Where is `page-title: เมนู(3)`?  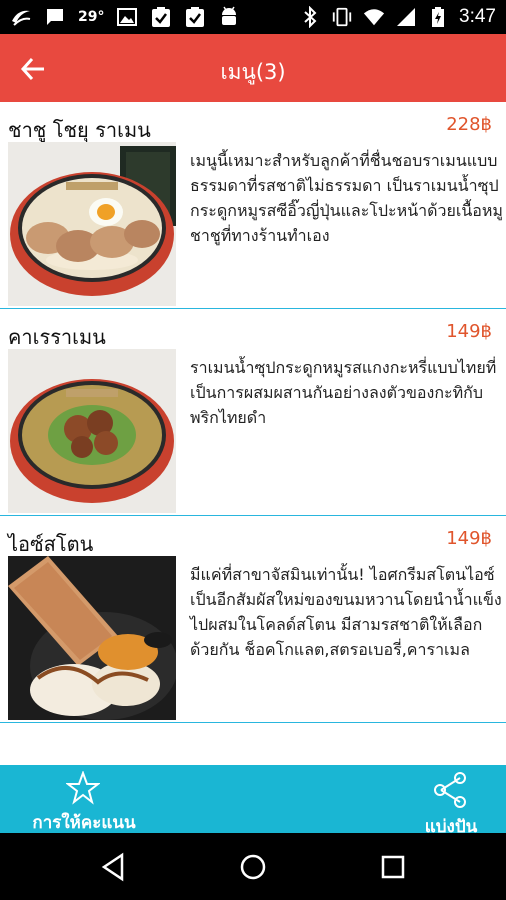
page-title: เมนู(3) is located at coordinates (253, 72).